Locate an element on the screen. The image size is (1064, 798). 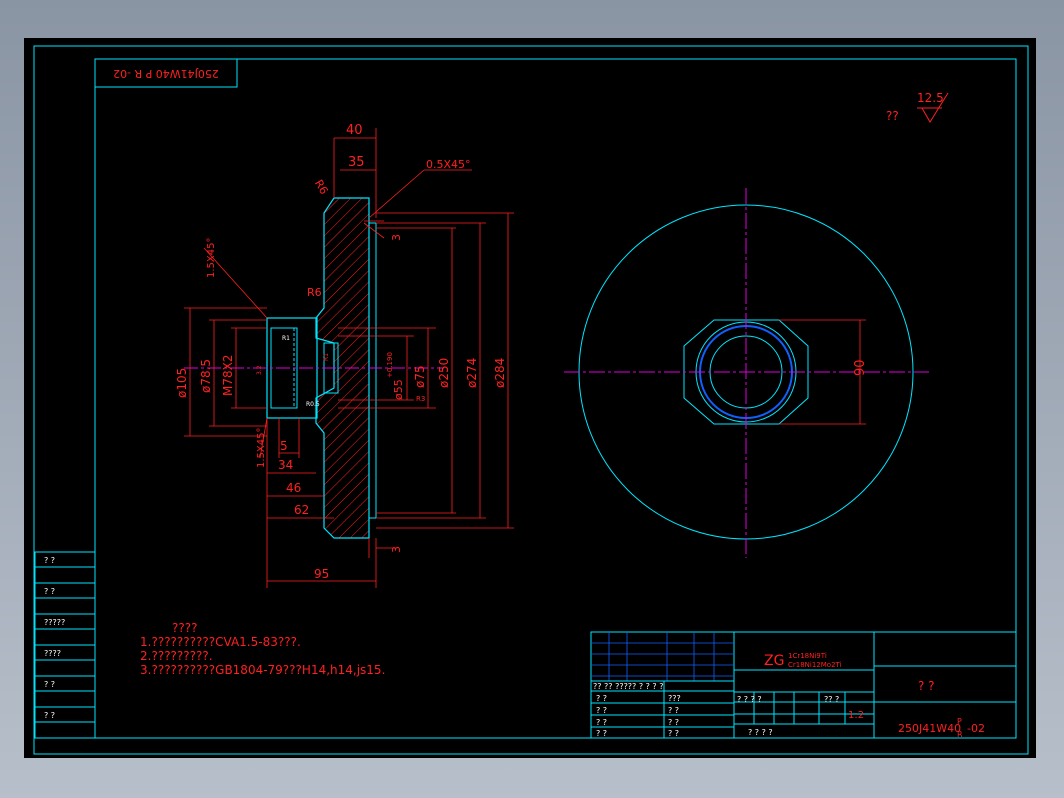
tb-drawing-p: P is located at coordinates (959, 721).